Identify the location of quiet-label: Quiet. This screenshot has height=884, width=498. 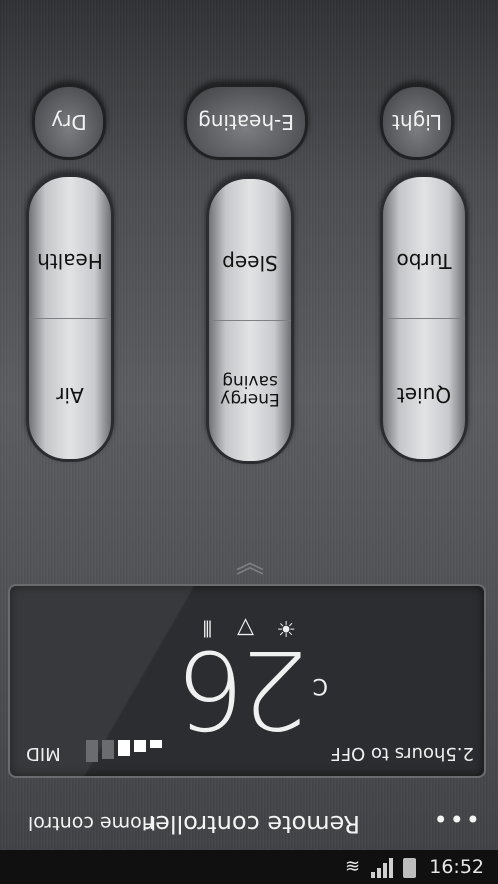
(424, 395).